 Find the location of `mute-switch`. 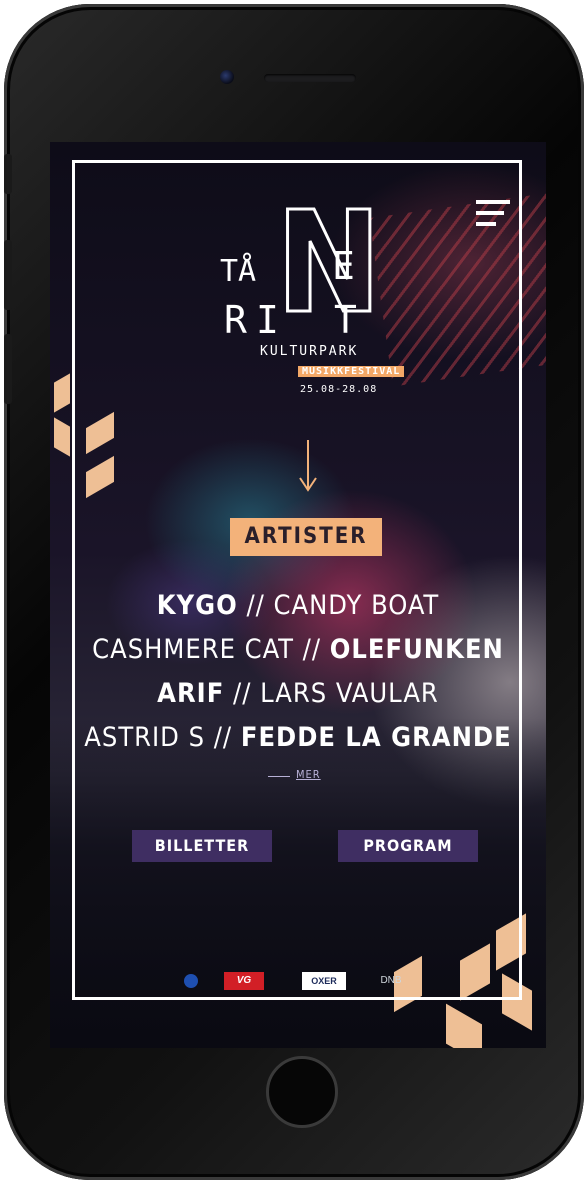

mute-switch is located at coordinates (8, 174).